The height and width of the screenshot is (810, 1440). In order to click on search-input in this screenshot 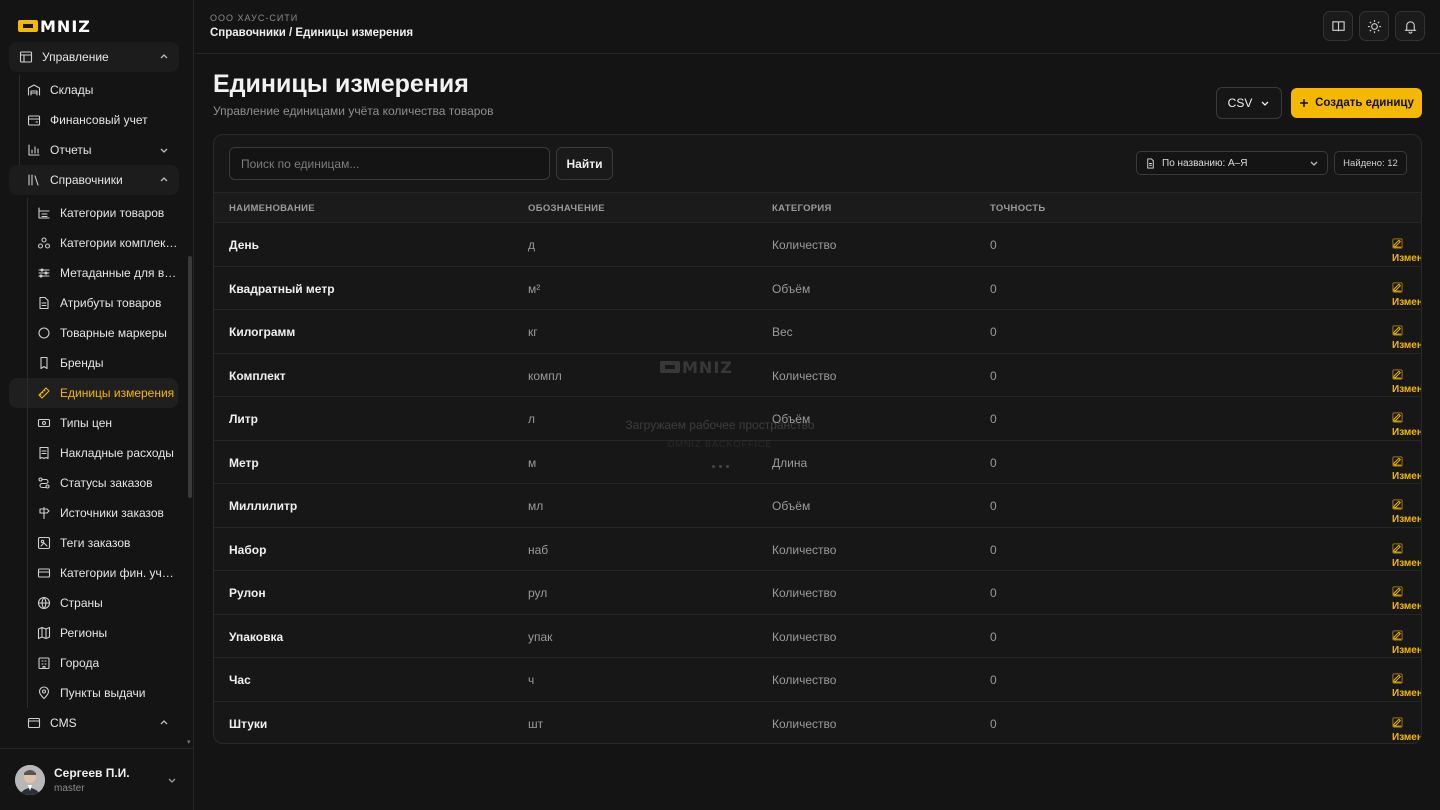, I will do `click(389, 163)`.